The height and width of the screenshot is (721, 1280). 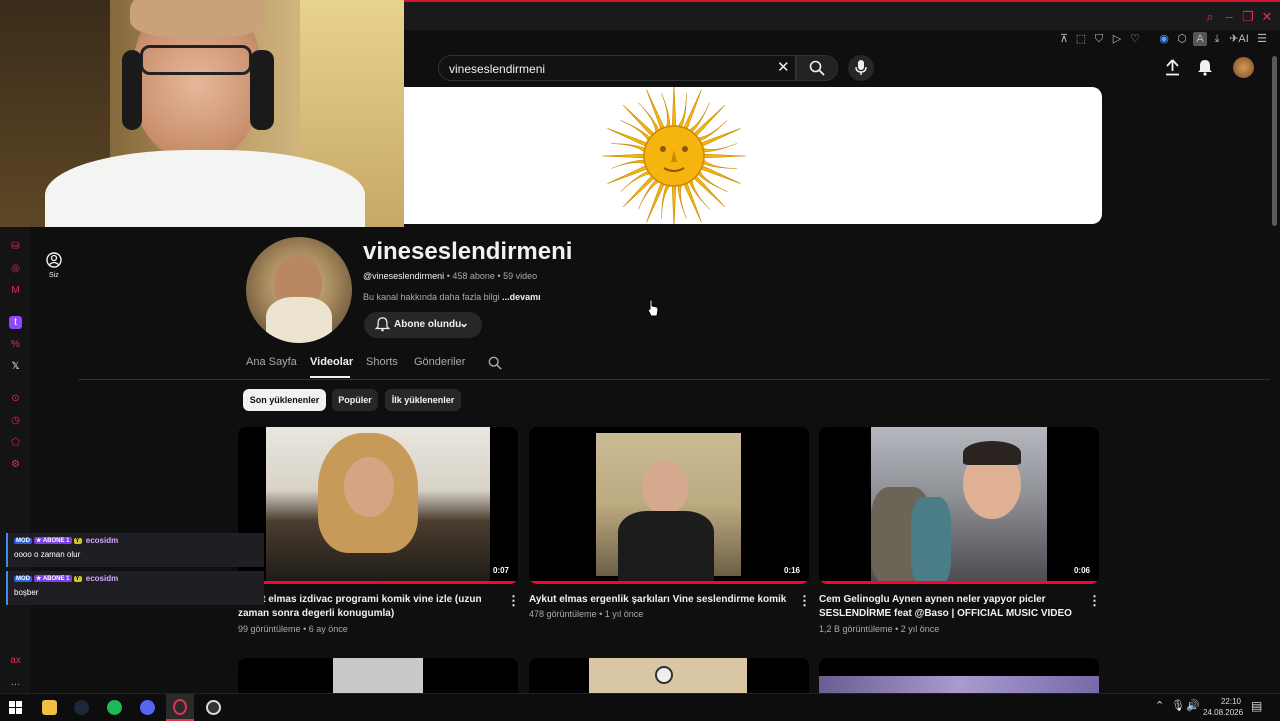 I want to click on bag-icon: ⛁, so click(x=15, y=246).